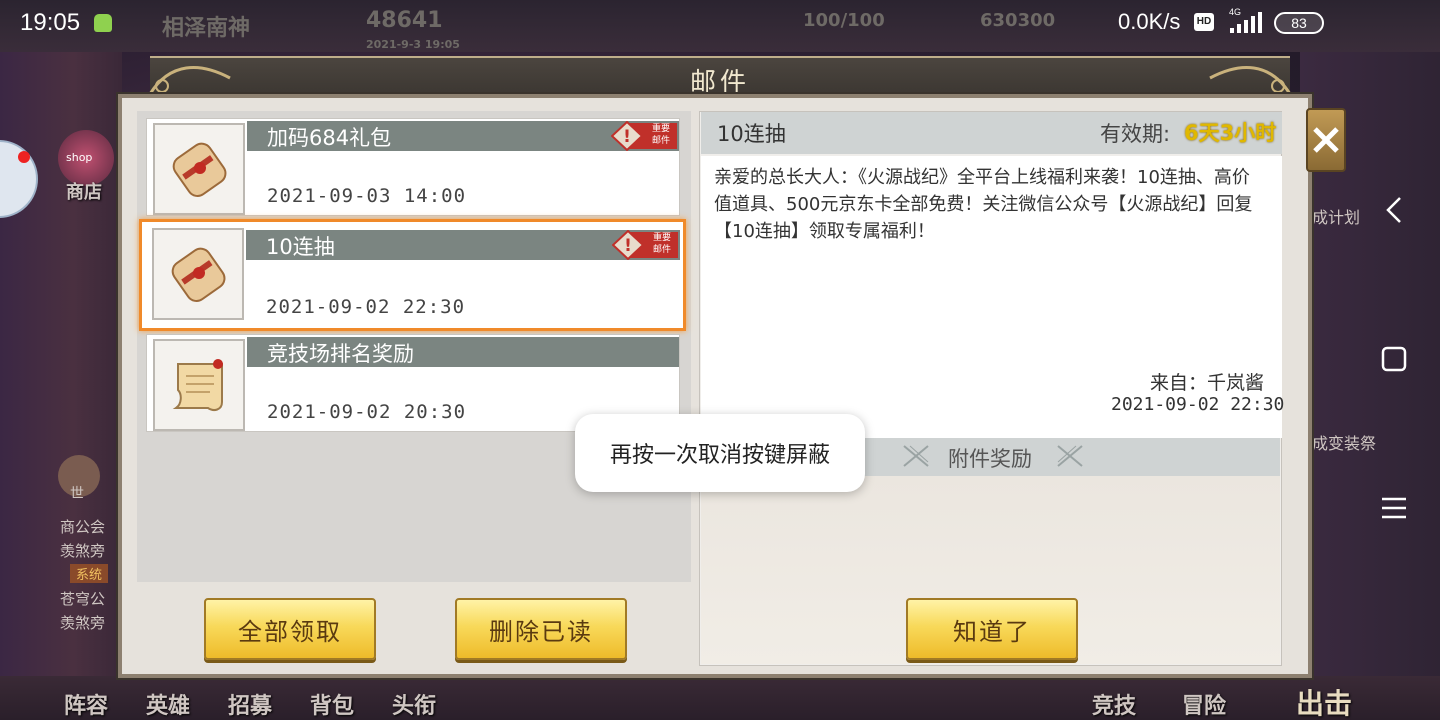 This screenshot has height=720, width=1440. I want to click on nav-bag: 背包, so click(332, 704).